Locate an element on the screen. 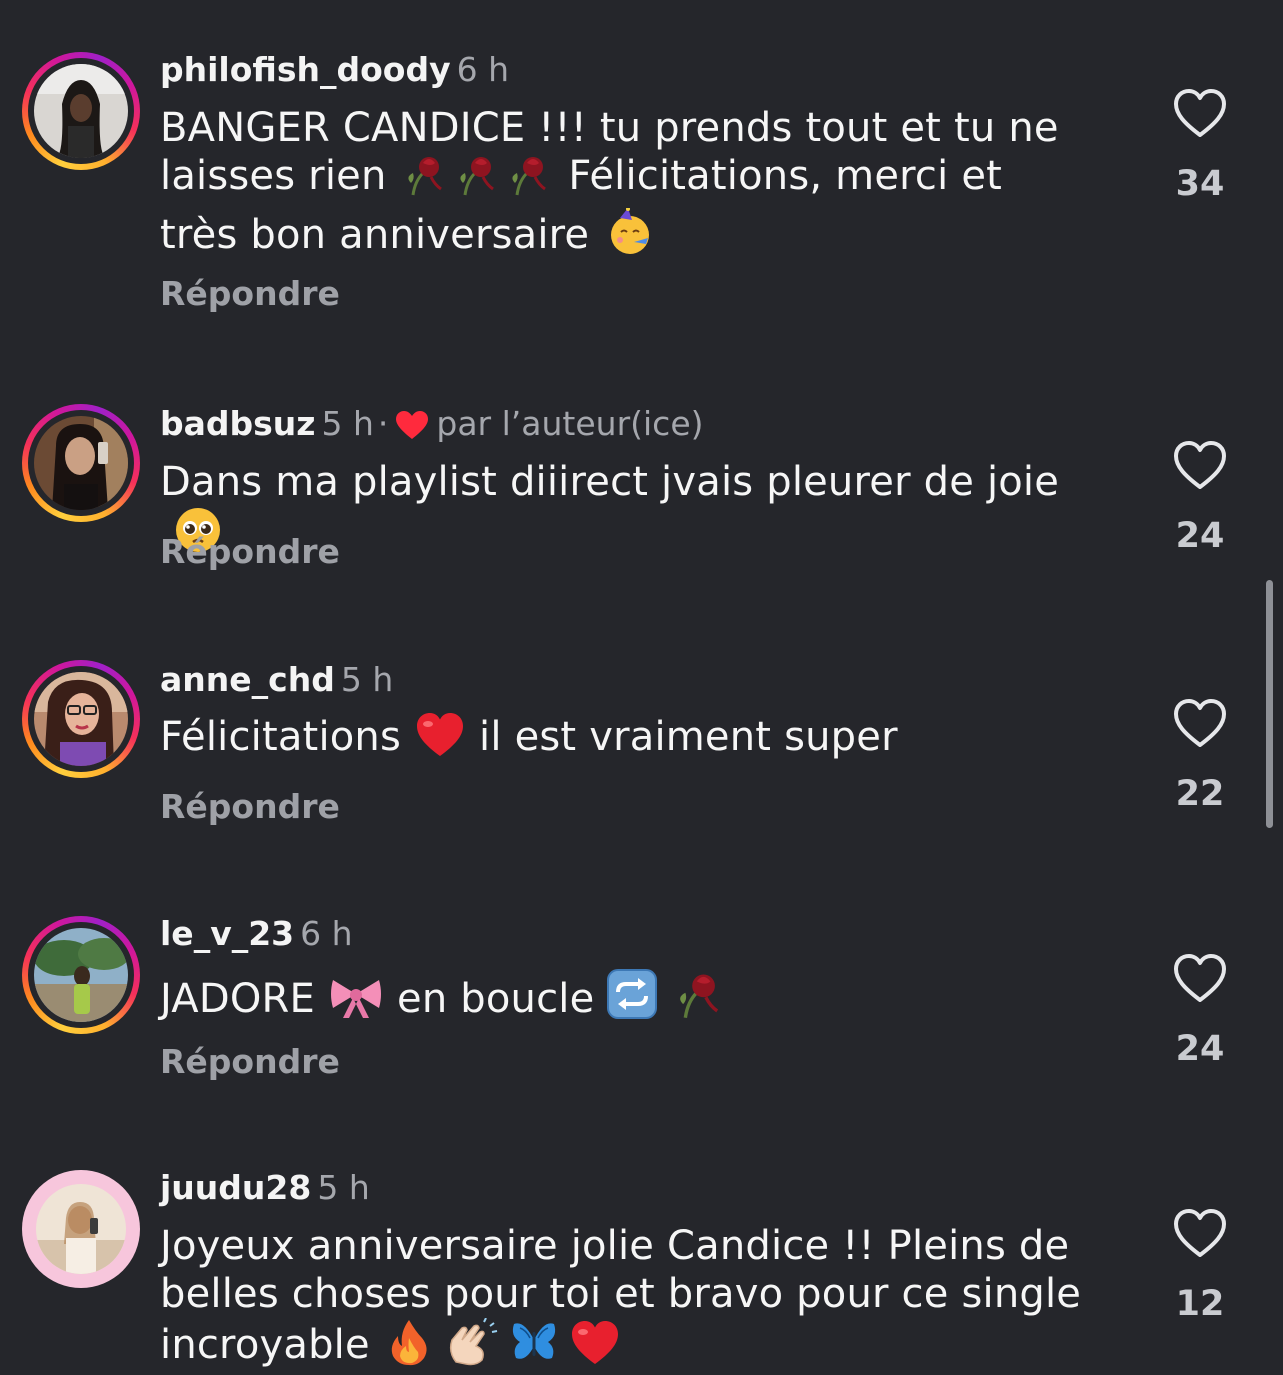 The height and width of the screenshot is (1375, 1283). ribbon-emoji is located at coordinates (356, 1002).